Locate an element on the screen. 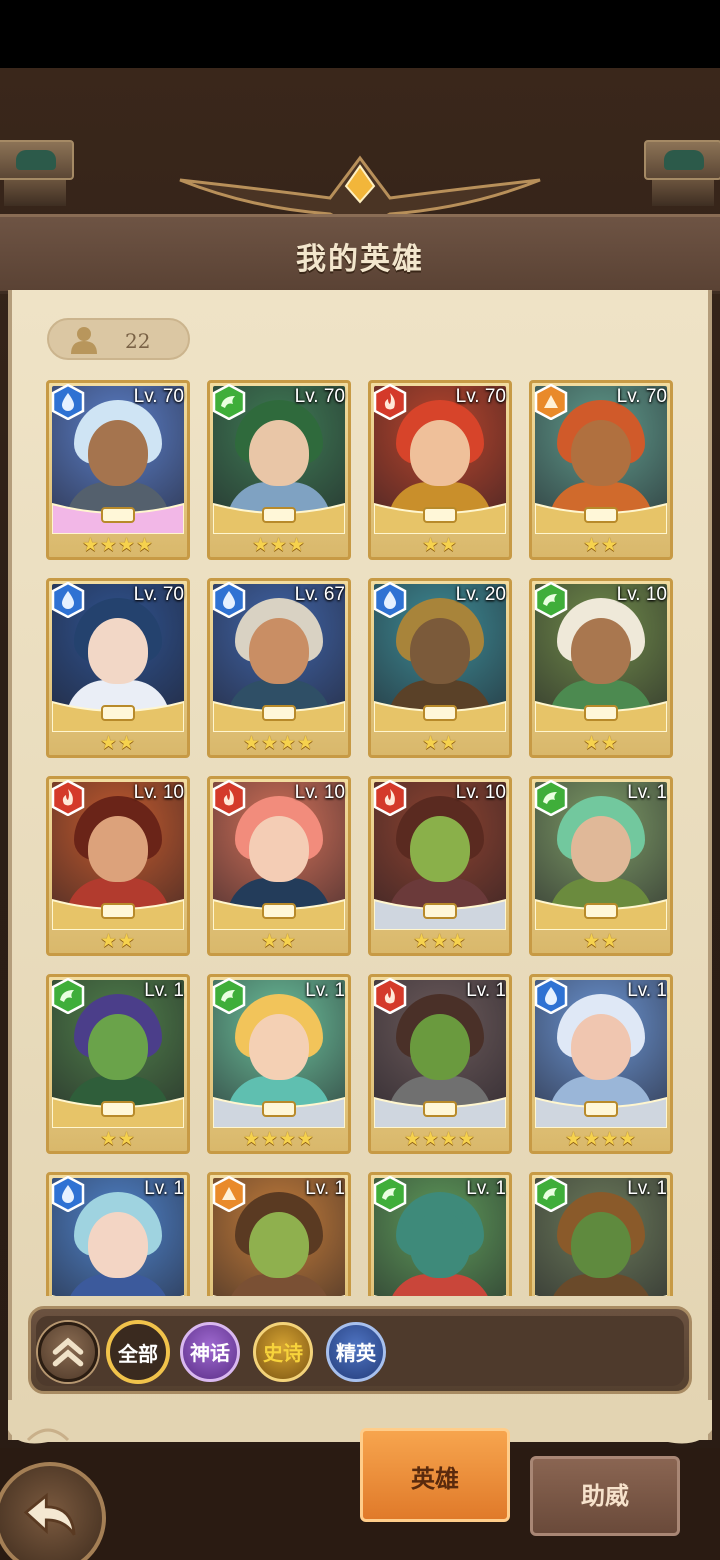 This screenshot has height=1560, width=720. back-button is located at coordinates (53, 1511).